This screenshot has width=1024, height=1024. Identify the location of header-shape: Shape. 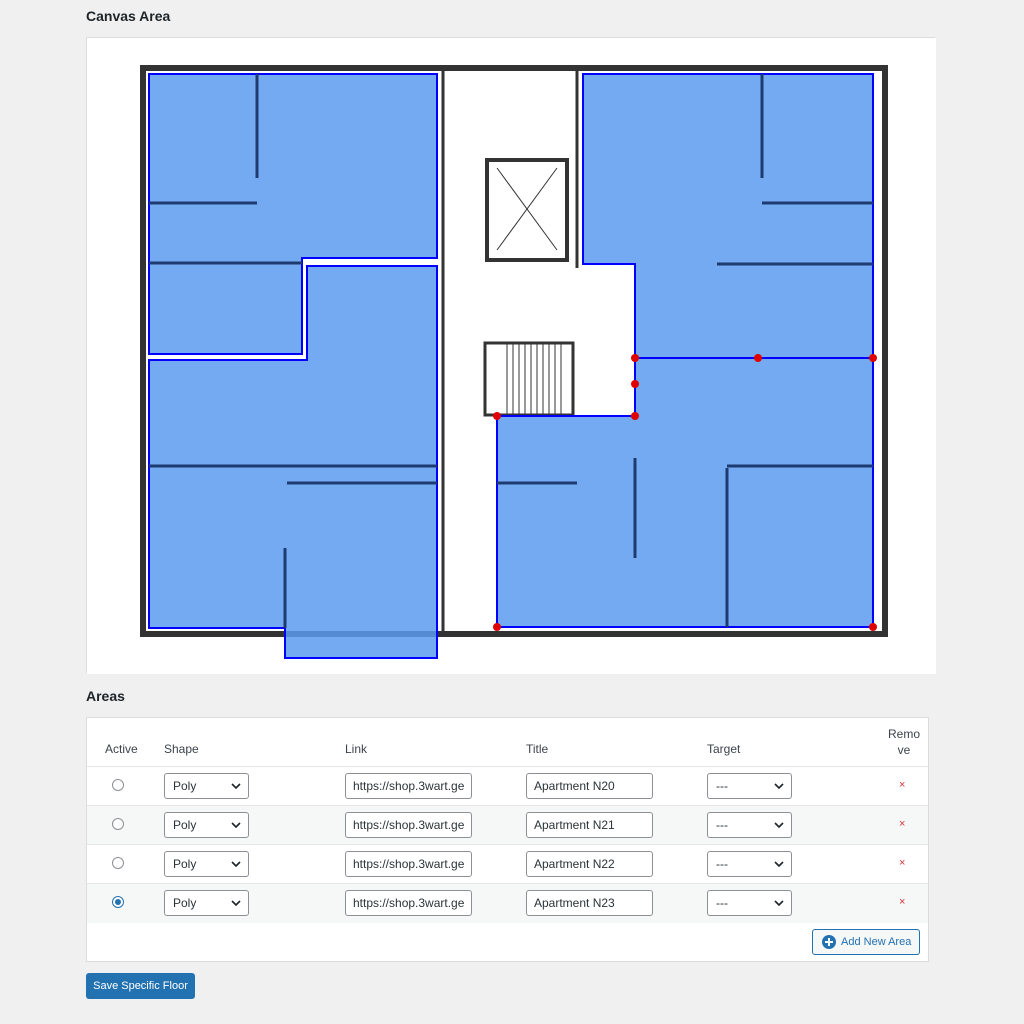
(181, 749).